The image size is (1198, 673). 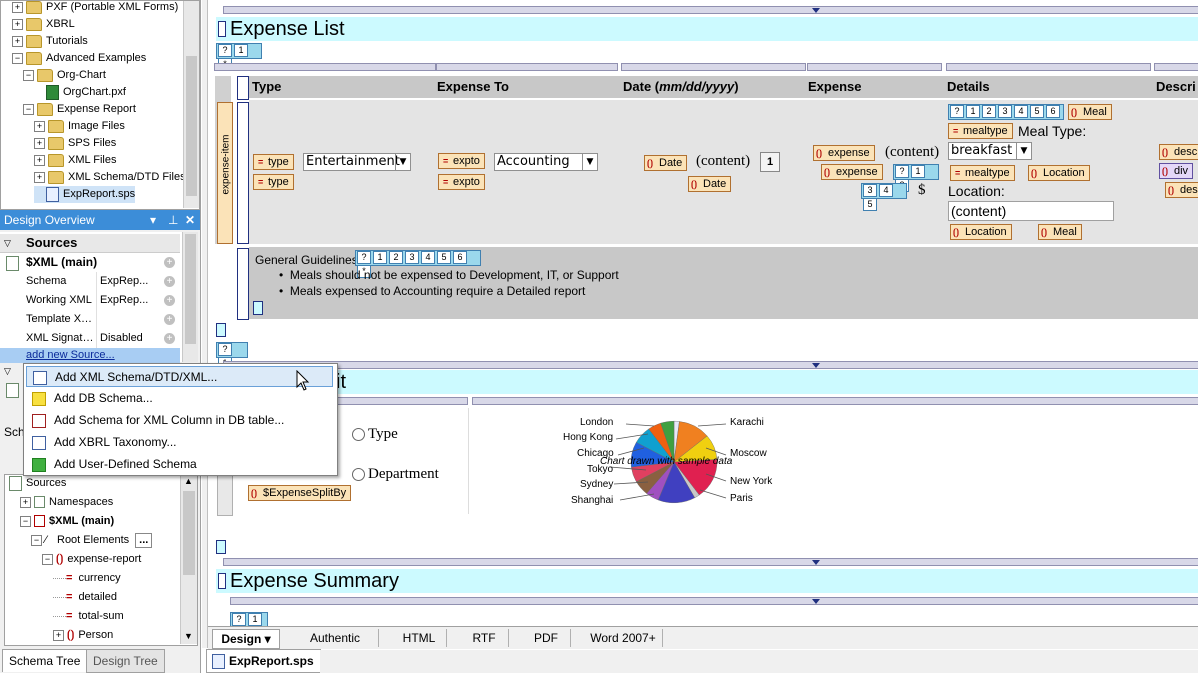 I want to click on close-icon: ✕, so click(x=190, y=220).